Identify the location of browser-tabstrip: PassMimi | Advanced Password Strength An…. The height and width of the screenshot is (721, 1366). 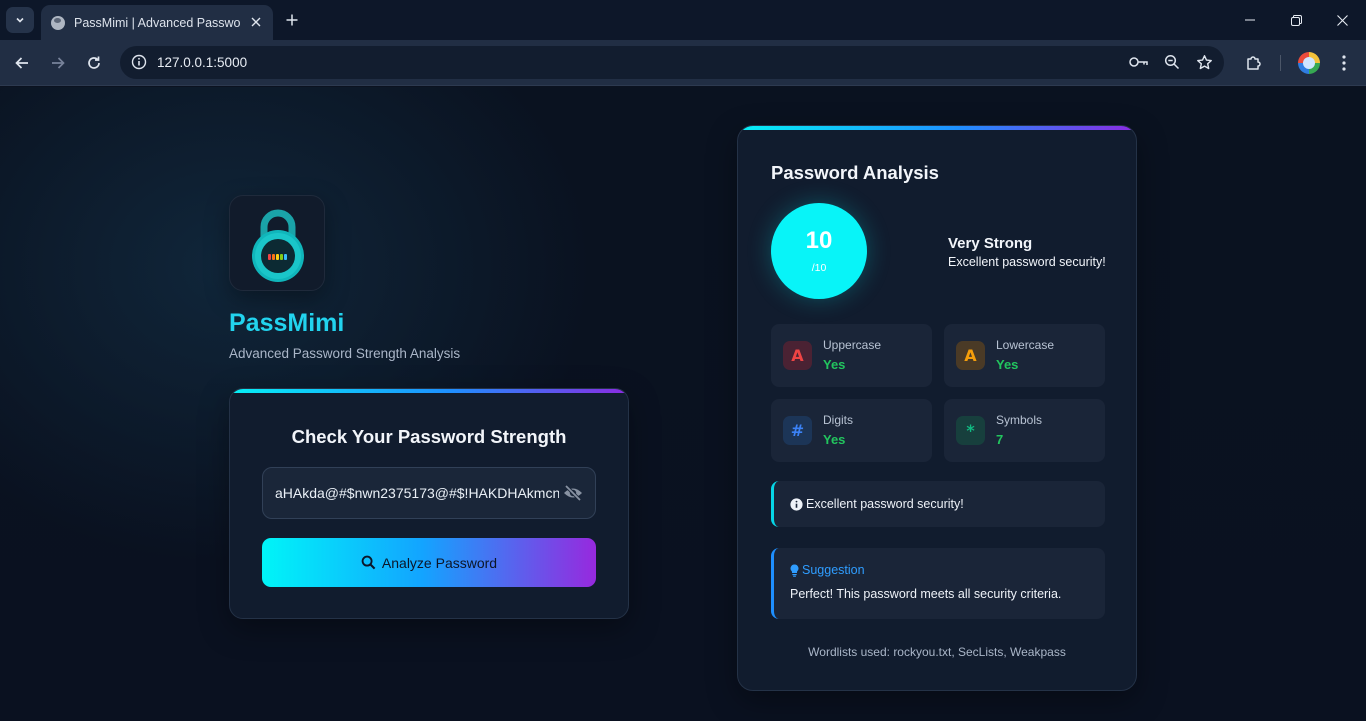
(683, 20).